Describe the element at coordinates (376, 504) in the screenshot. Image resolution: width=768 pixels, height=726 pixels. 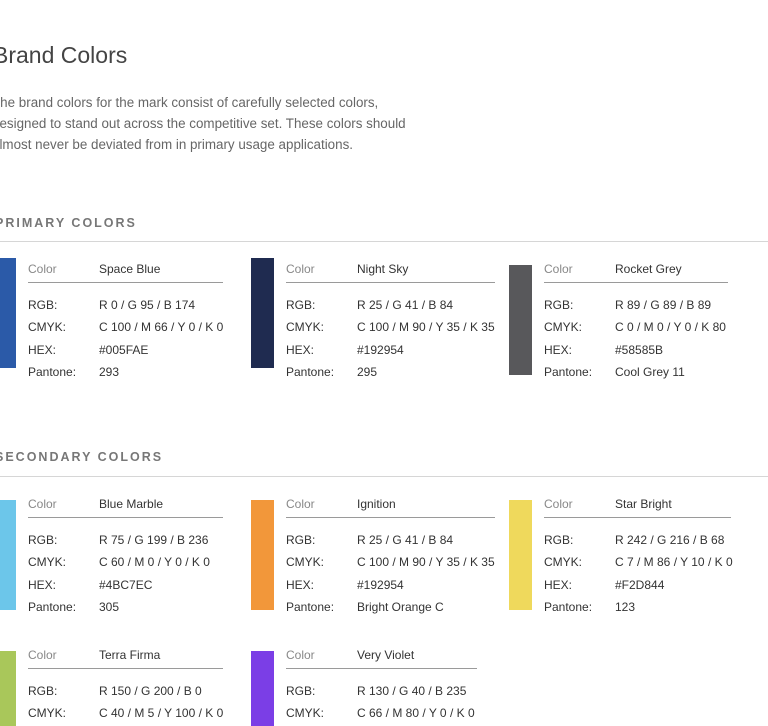
I see `color-name: Ignition` at that location.